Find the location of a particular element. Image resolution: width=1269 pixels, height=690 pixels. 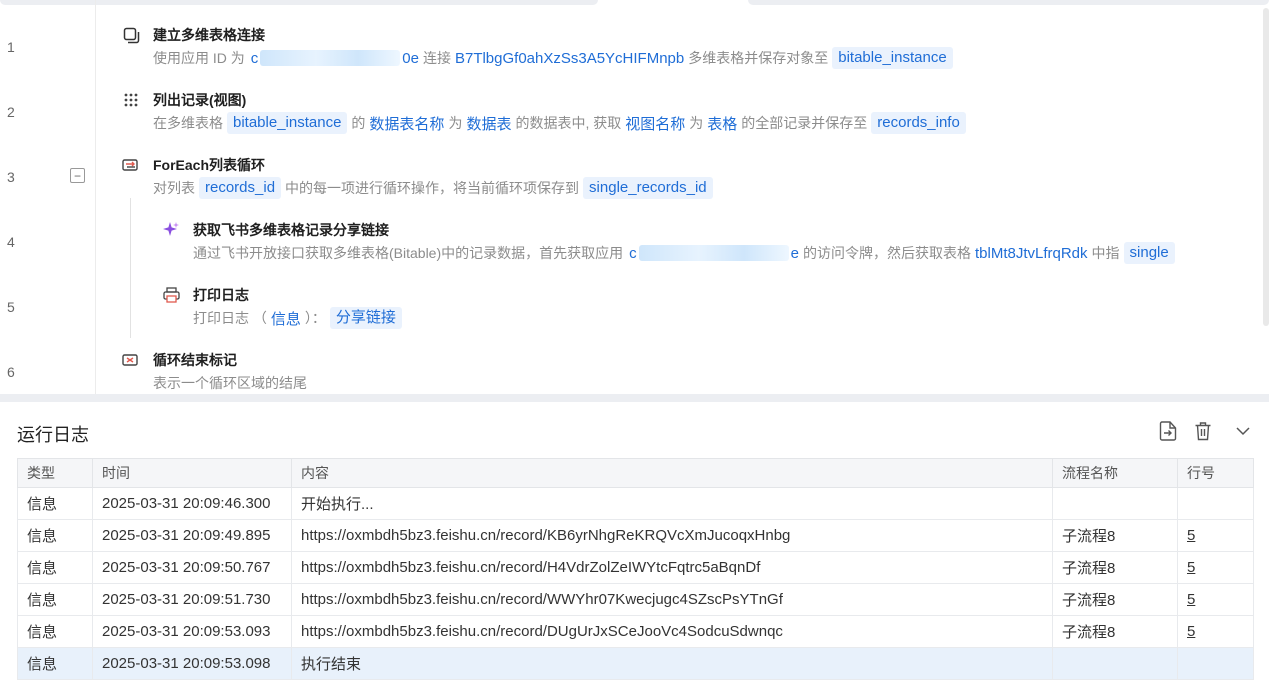

param-value-link: 数据表 is located at coordinates (488, 123).